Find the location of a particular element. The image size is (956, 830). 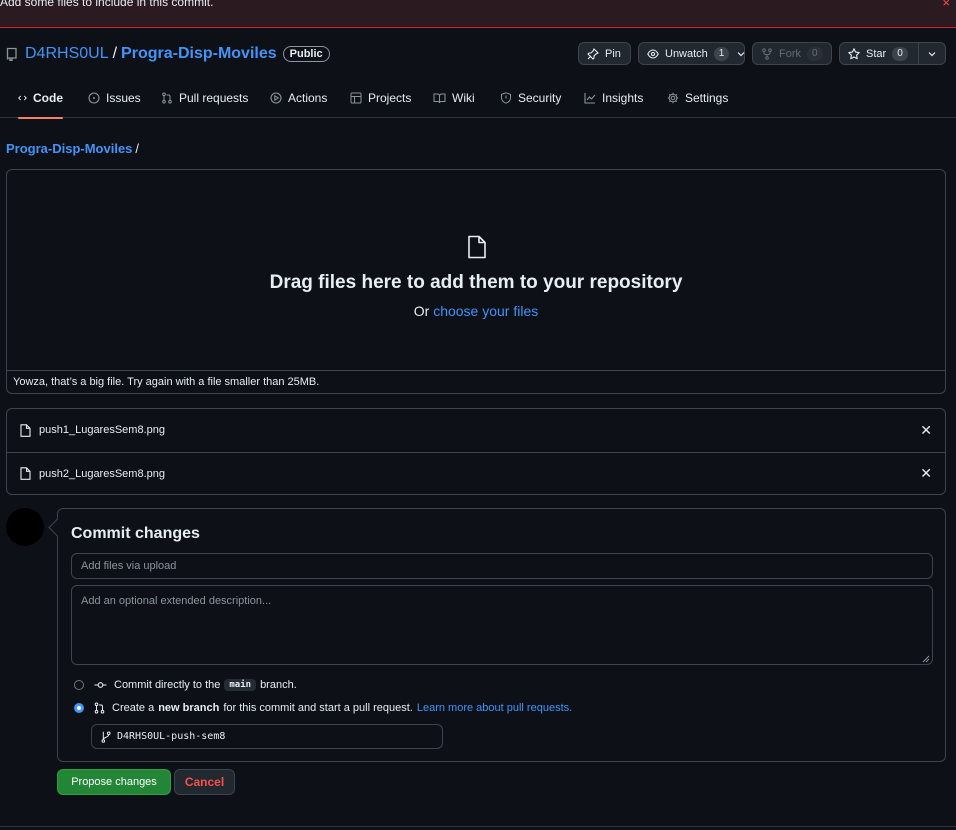

breadcrumb-repo-link: Progra-Disp-Moviles is located at coordinates (69, 148).